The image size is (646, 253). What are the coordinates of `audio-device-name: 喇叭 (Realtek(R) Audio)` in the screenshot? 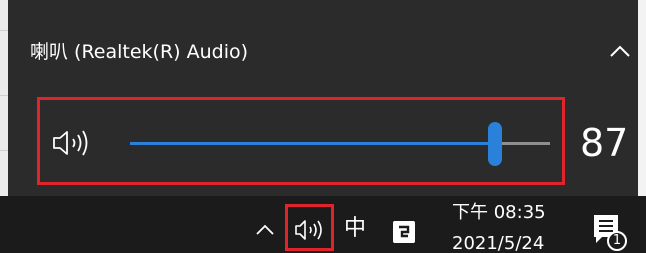 It's located at (139, 52).